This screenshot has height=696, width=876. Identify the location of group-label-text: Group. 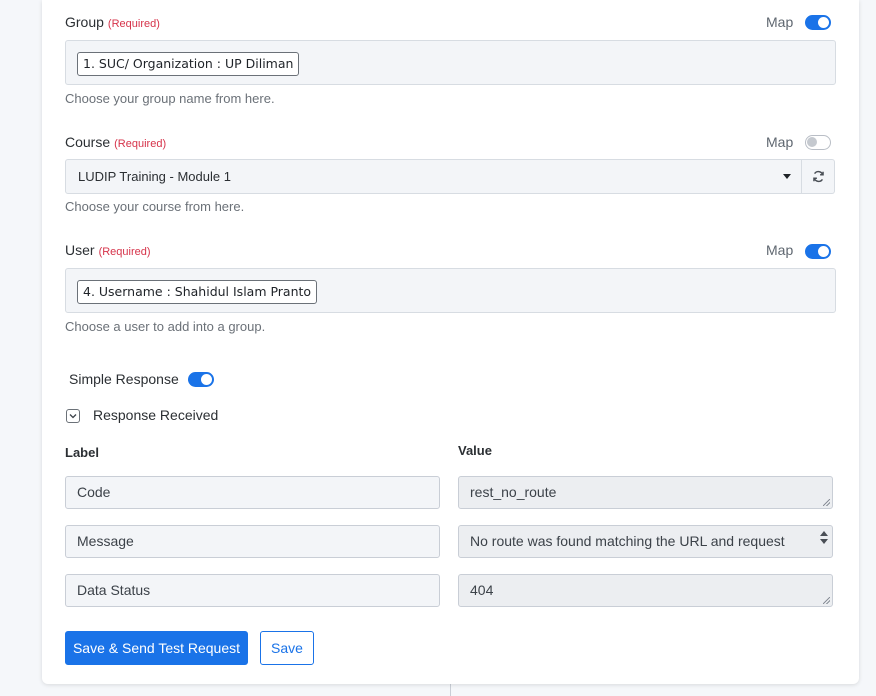
(84, 22).